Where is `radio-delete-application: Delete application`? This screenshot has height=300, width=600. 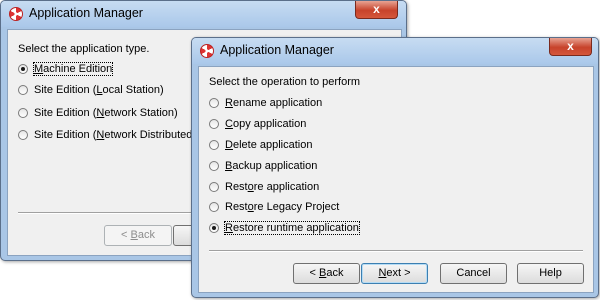 radio-delete-application: Delete application is located at coordinates (260, 145).